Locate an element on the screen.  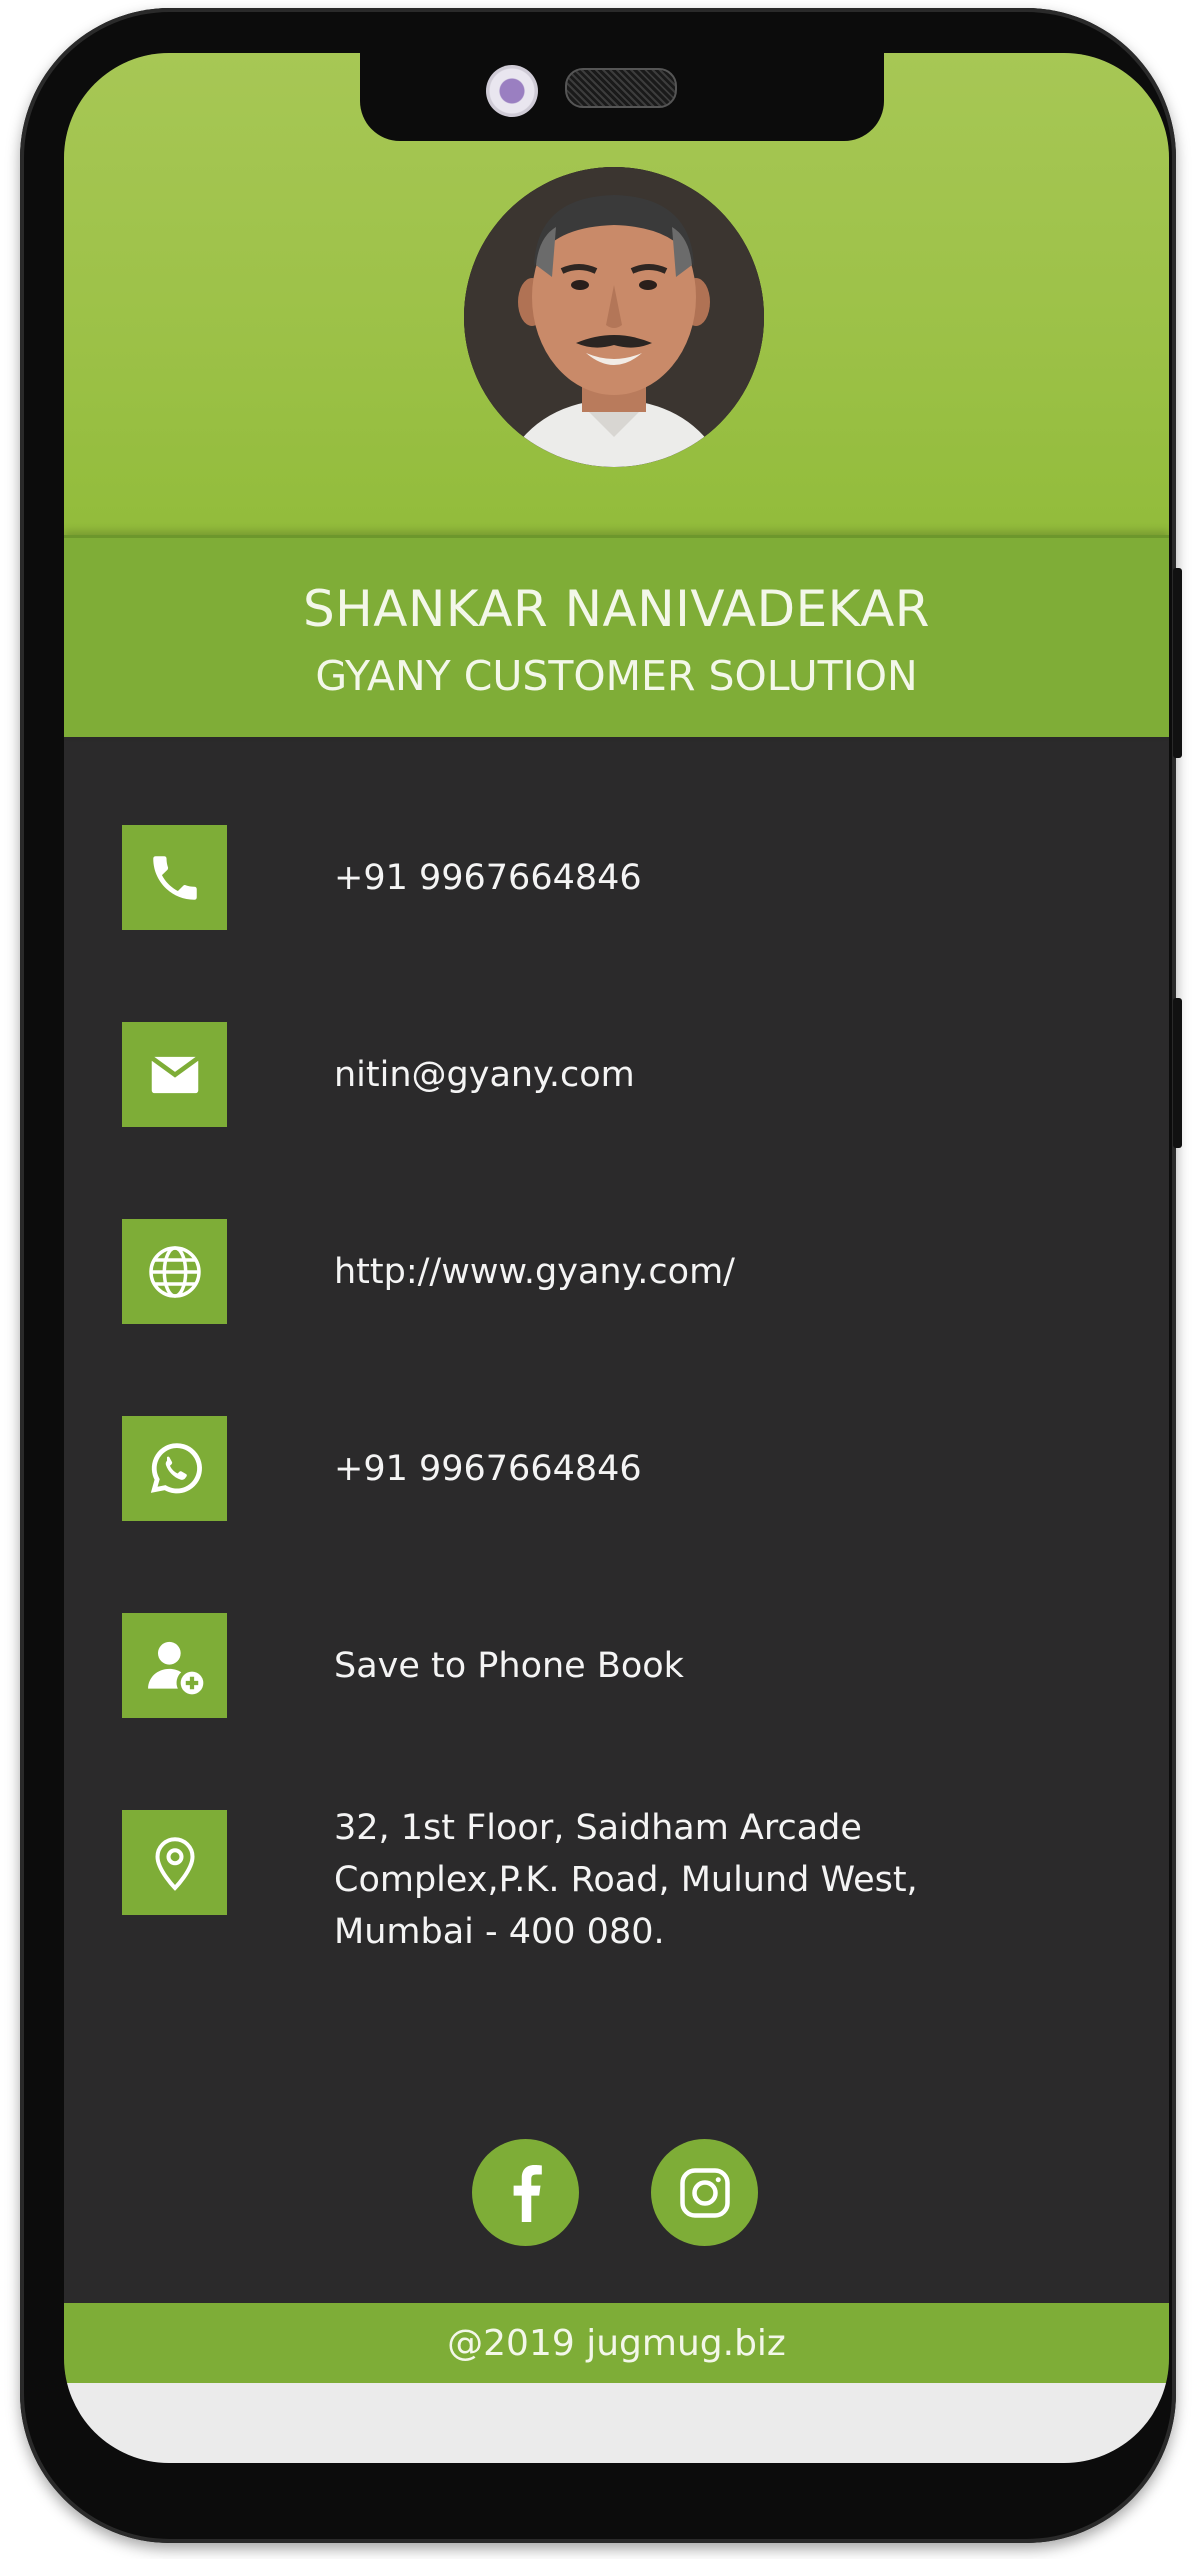
footer: @2019 jugmug.biz is located at coordinates (616, 2343).